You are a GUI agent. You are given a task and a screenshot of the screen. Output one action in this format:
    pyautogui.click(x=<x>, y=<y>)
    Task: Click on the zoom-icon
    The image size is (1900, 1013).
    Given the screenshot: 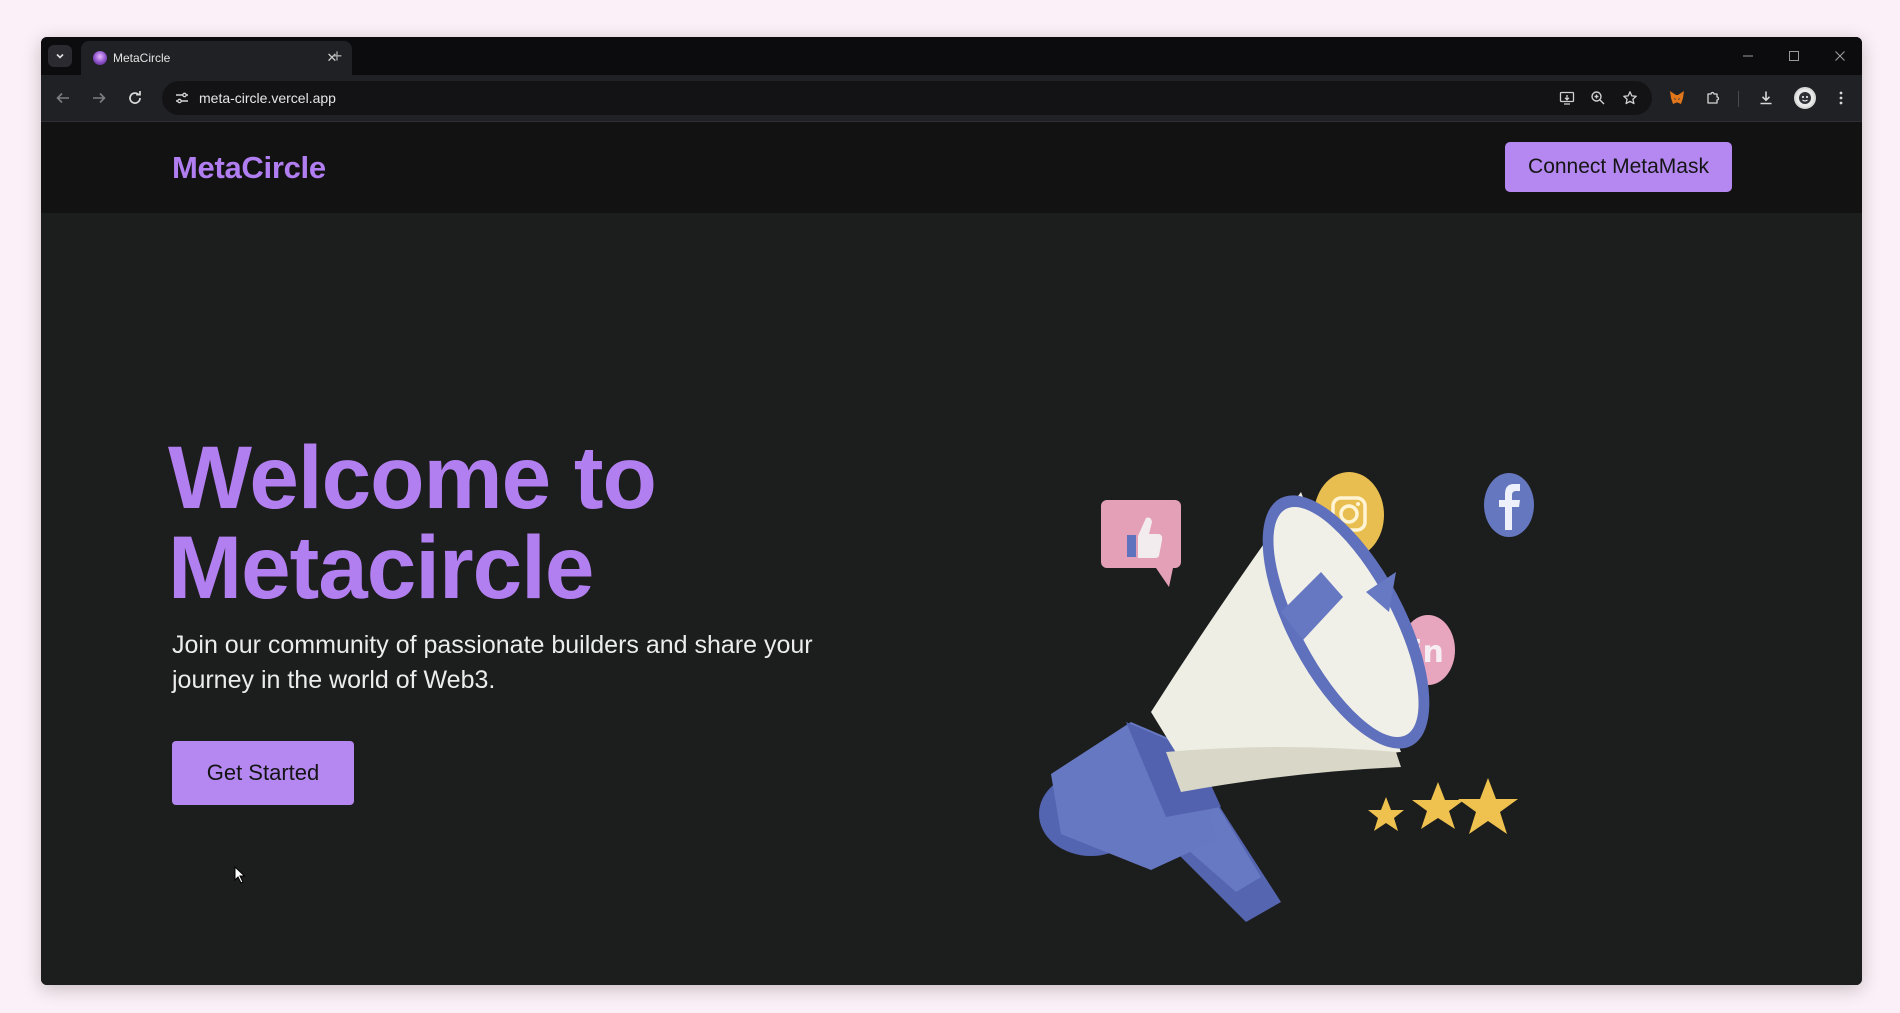 What is the action you would take?
    pyautogui.click(x=1598, y=98)
    